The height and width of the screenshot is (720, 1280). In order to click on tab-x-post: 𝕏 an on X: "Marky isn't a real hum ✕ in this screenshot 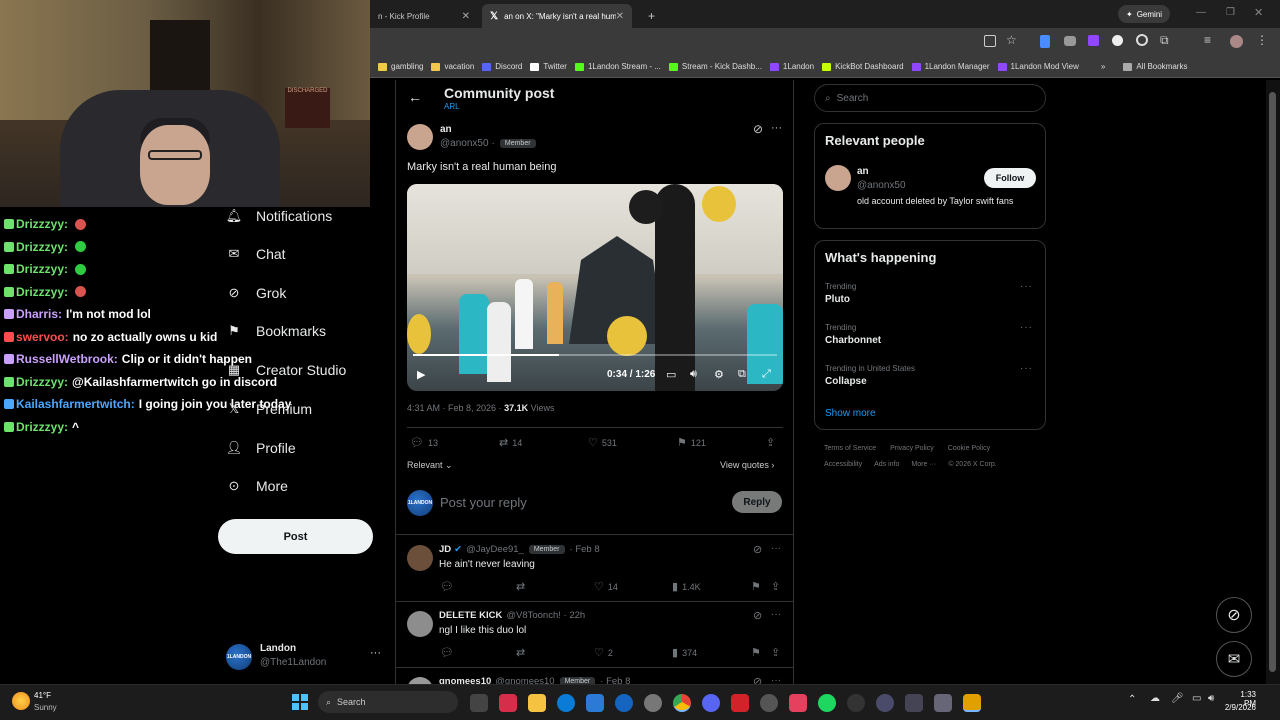, I will do `click(557, 16)`.